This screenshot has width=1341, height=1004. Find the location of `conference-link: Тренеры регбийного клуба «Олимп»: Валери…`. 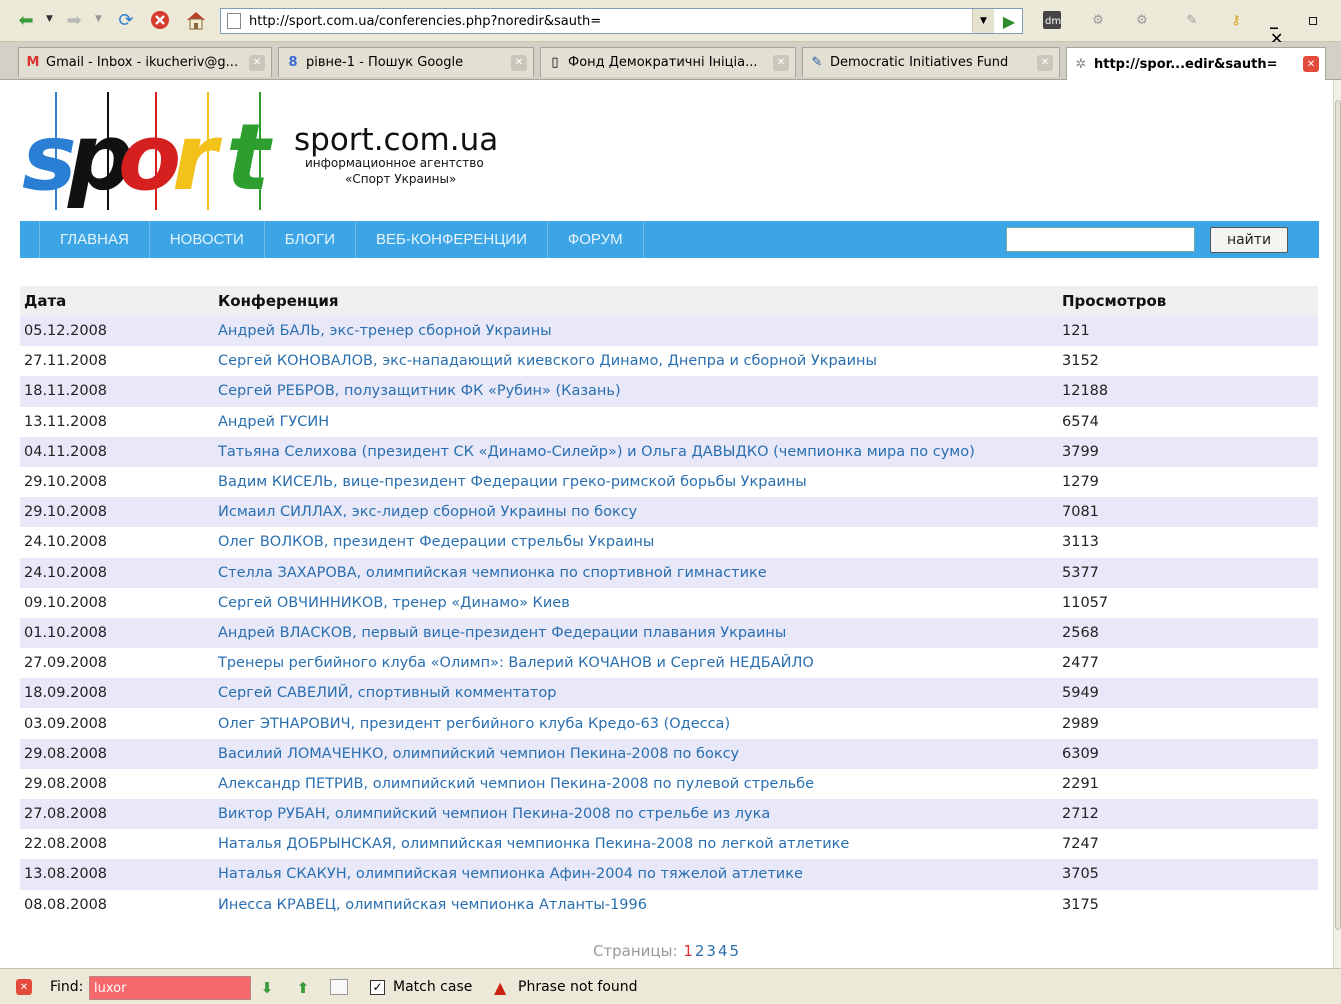

conference-link: Тренеры регбийного клуба «Олимп»: Валери… is located at coordinates (636, 663).